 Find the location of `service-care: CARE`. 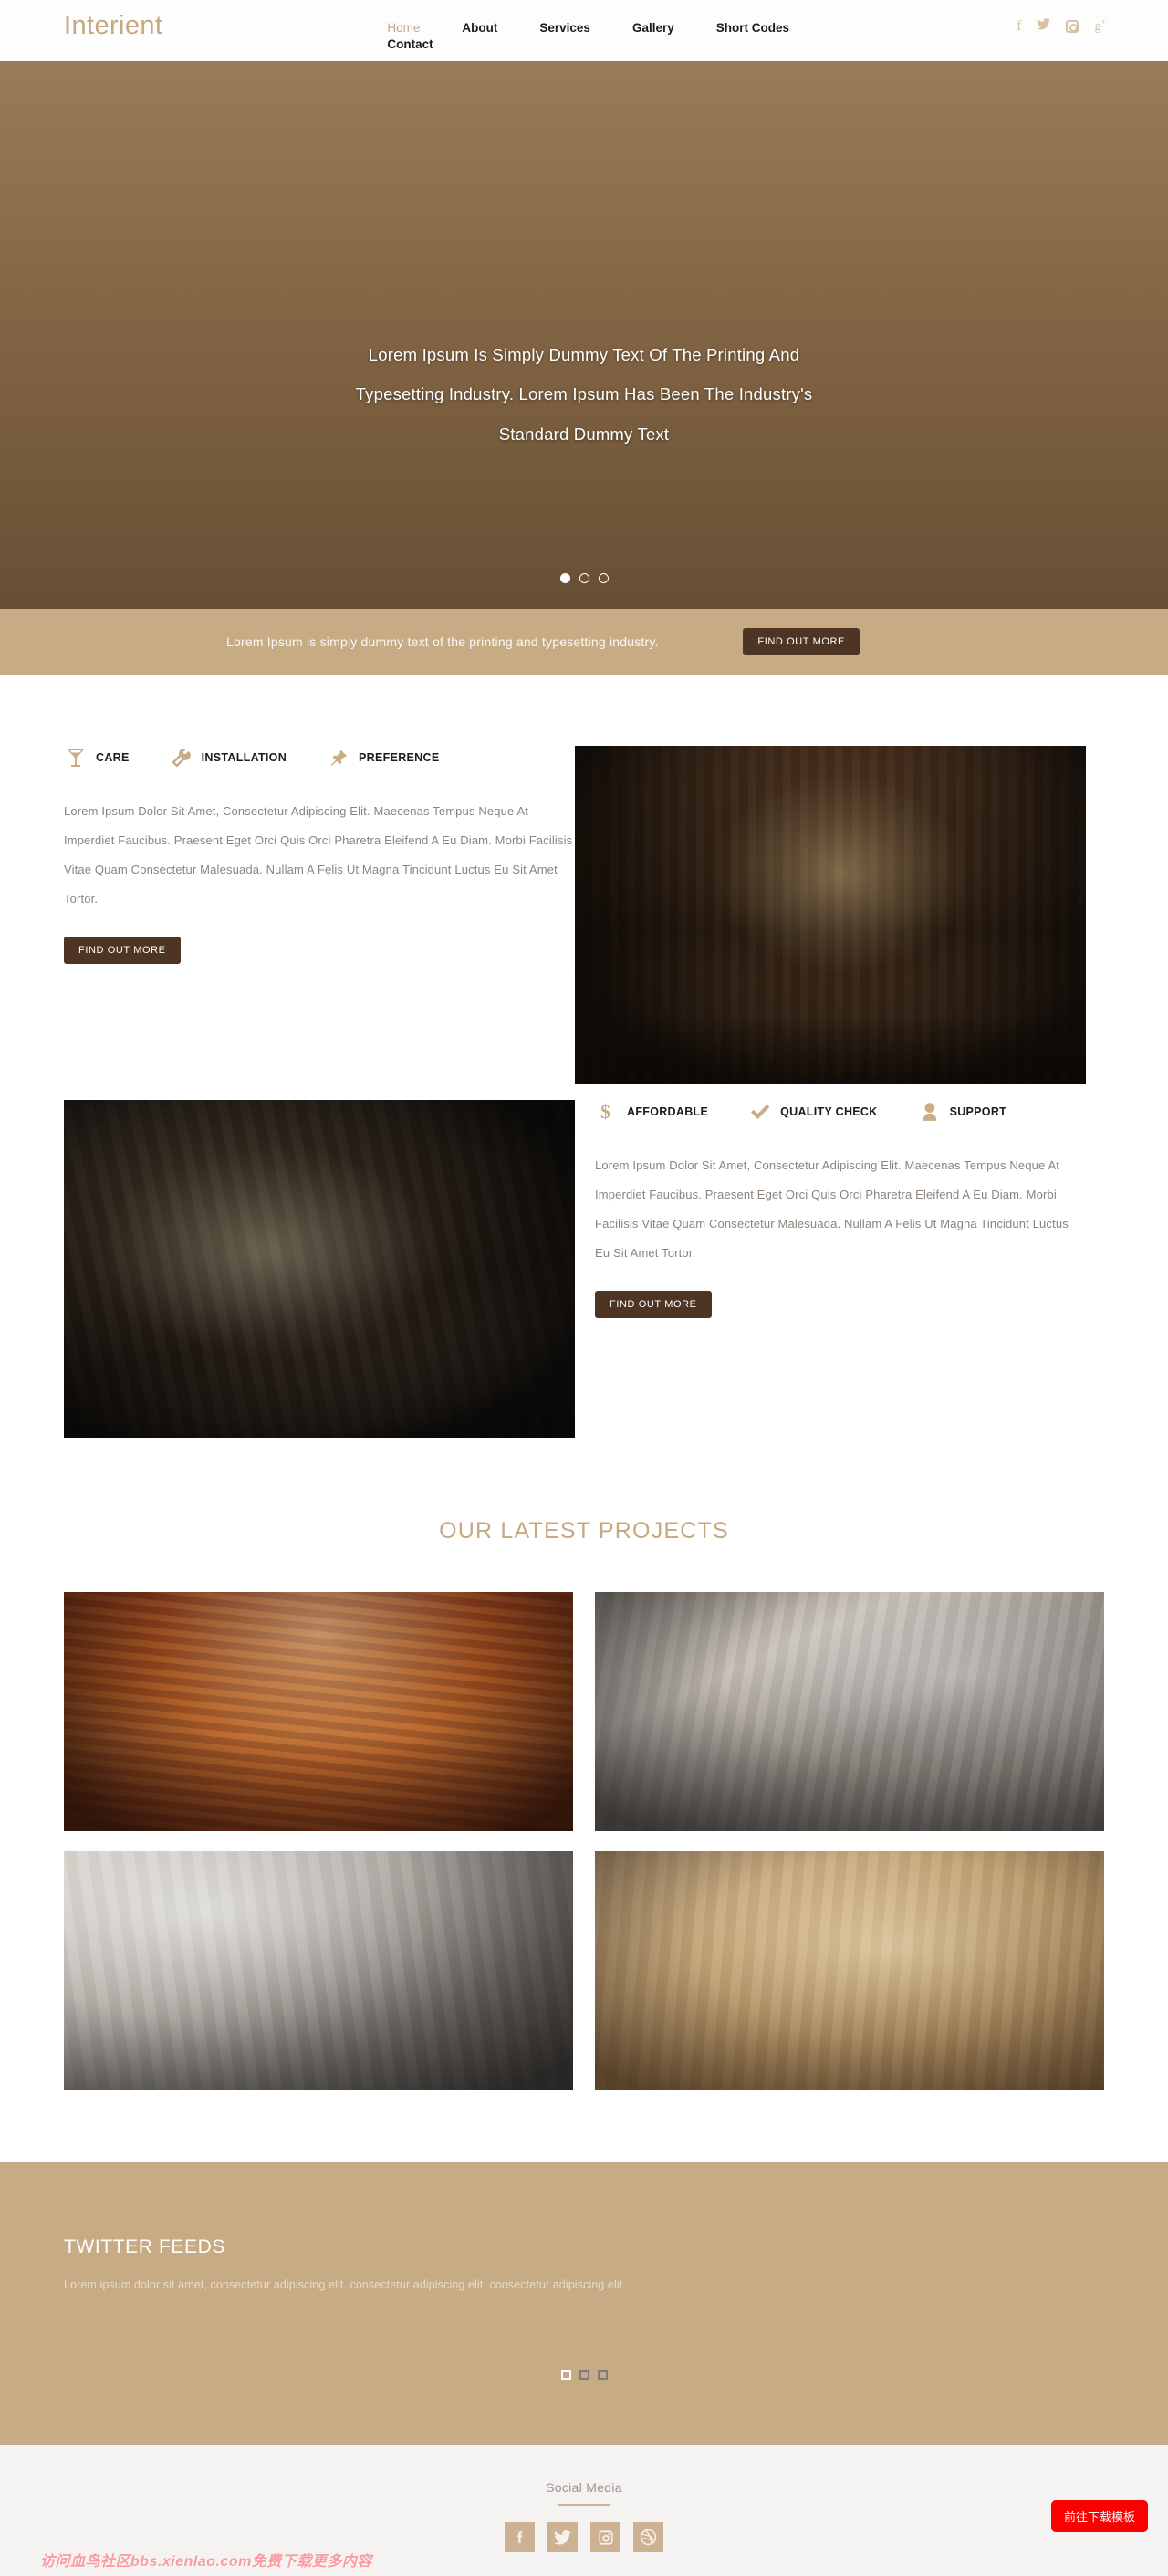

service-care: CARE is located at coordinates (97, 758).